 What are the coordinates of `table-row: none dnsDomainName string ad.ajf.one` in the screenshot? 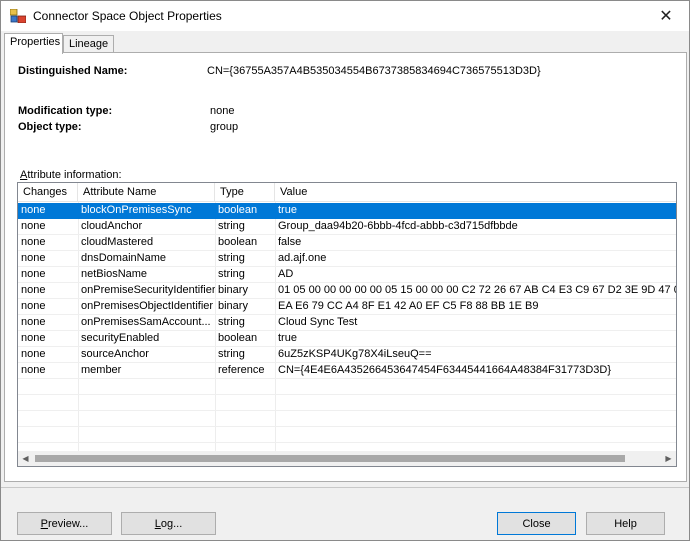 It's located at (347, 259).